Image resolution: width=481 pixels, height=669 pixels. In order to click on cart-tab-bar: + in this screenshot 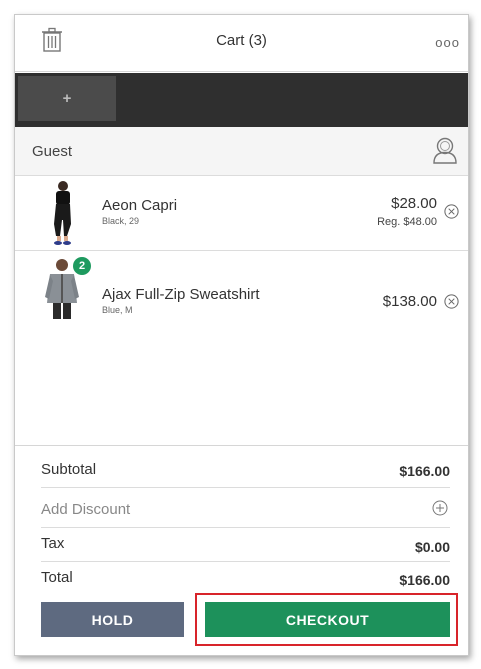, I will do `click(241, 100)`.